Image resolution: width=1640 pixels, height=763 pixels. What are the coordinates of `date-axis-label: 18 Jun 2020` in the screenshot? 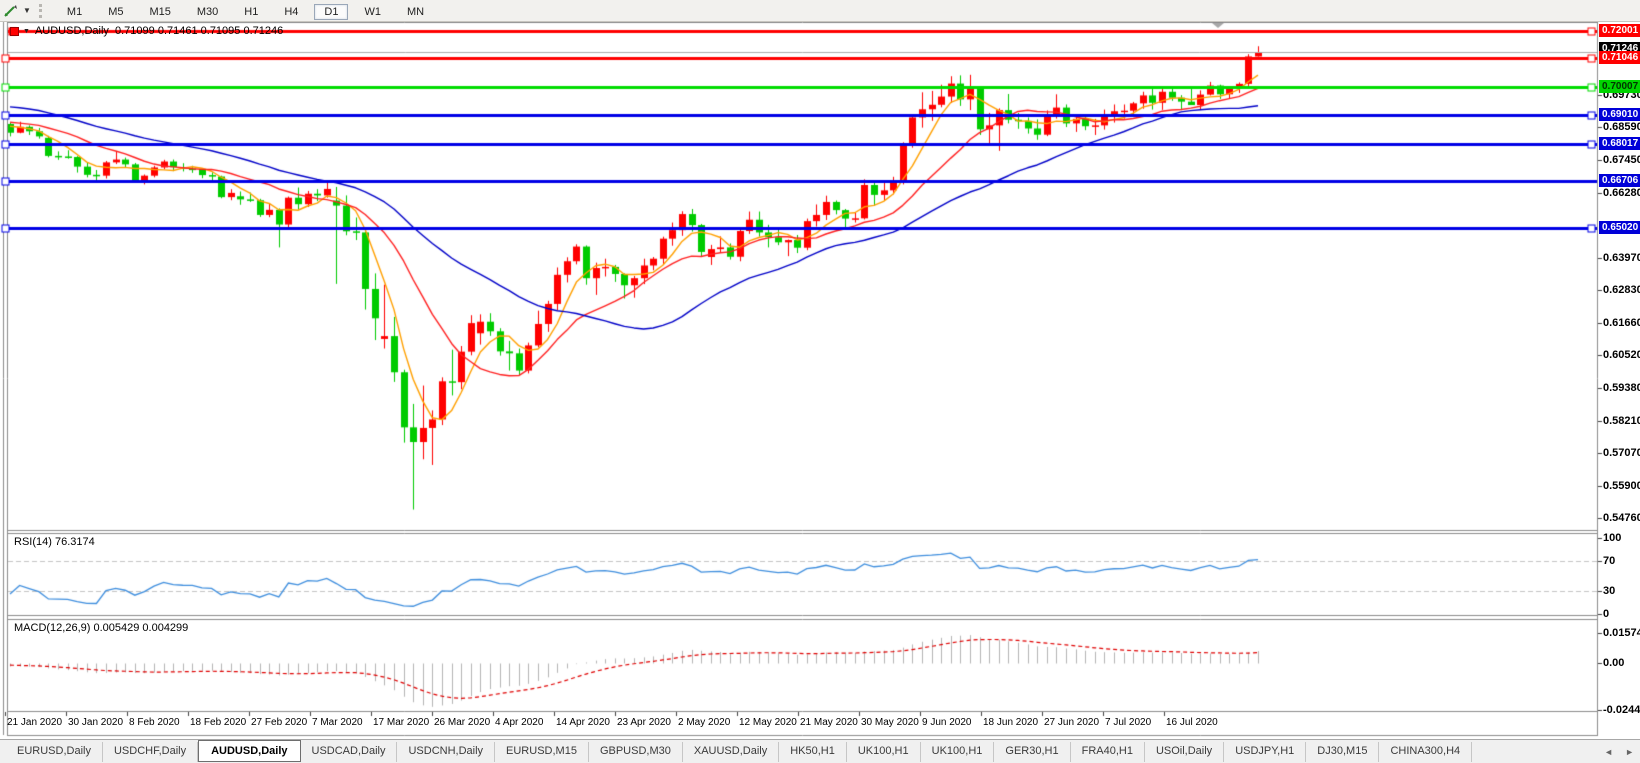 It's located at (1011, 722).